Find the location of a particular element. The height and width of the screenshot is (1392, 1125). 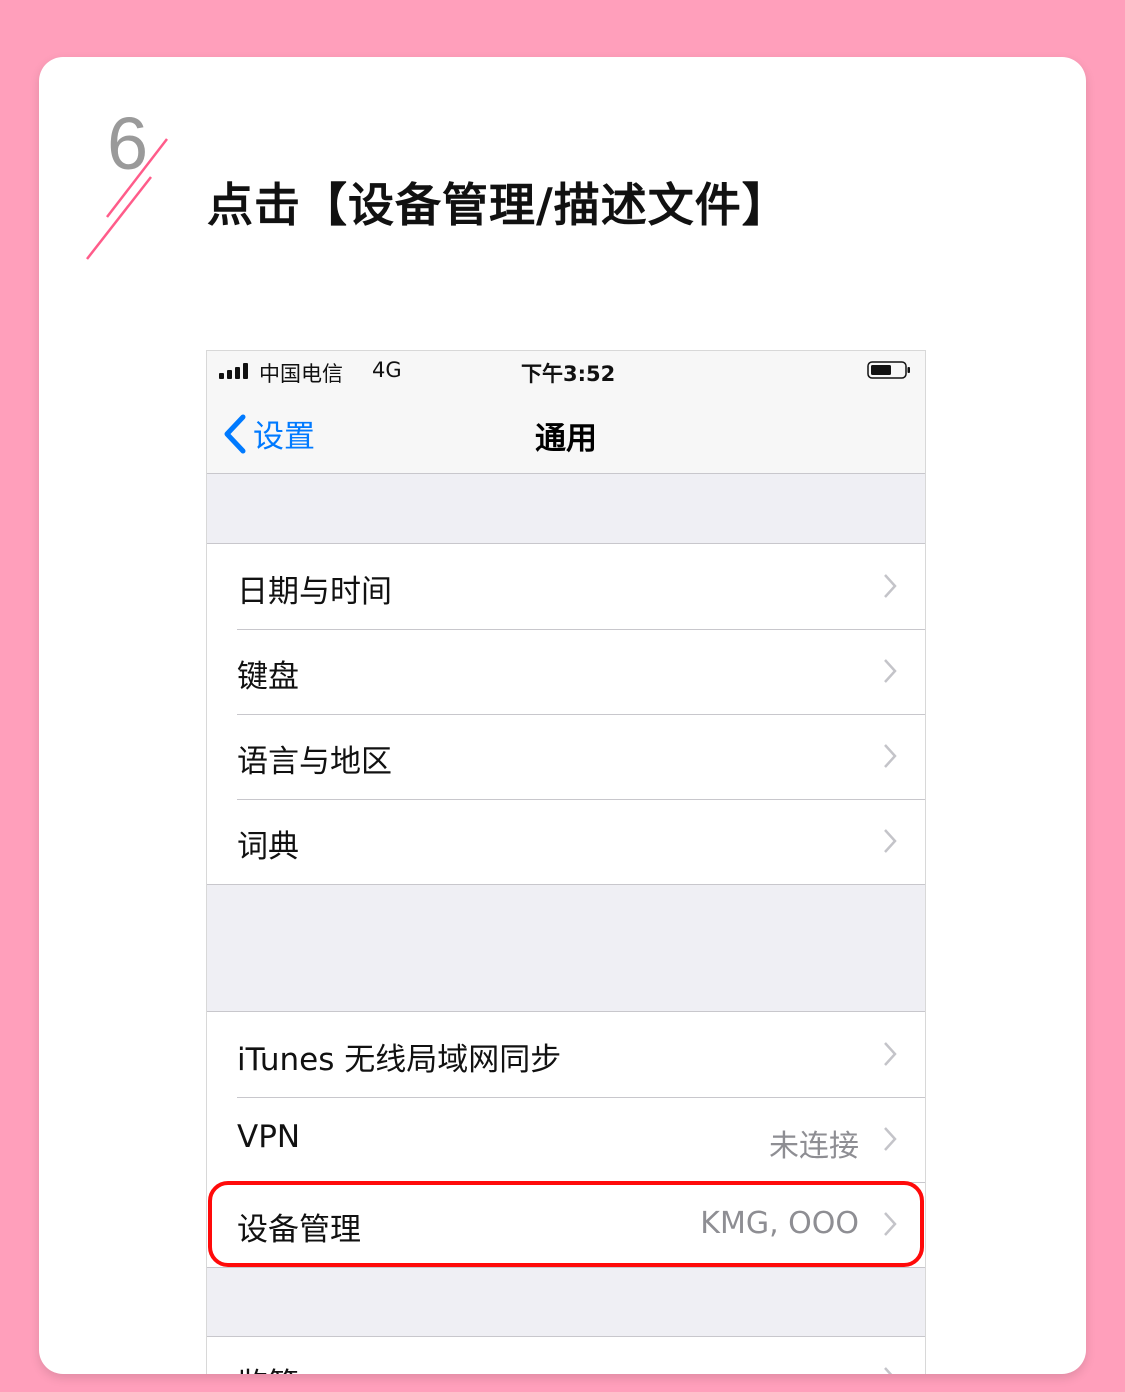

row-supervision: 监管 is located at coordinates (566, 1355).